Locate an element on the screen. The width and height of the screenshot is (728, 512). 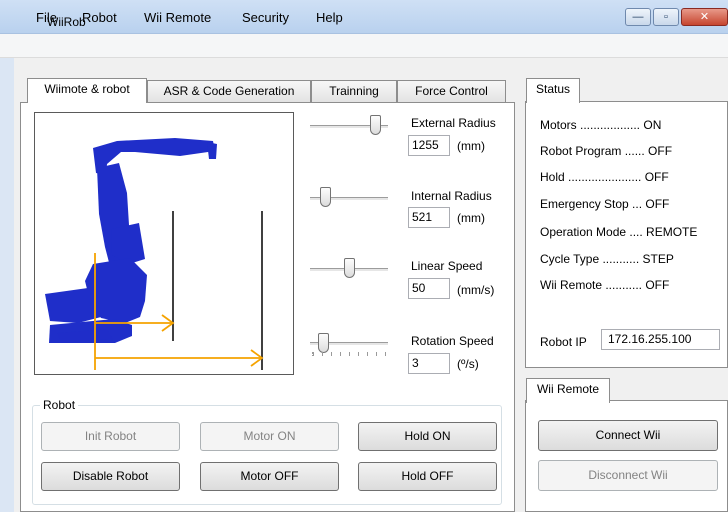
status-cycle-type: Cycle Type ........... STEP is located at coordinates (607, 259).